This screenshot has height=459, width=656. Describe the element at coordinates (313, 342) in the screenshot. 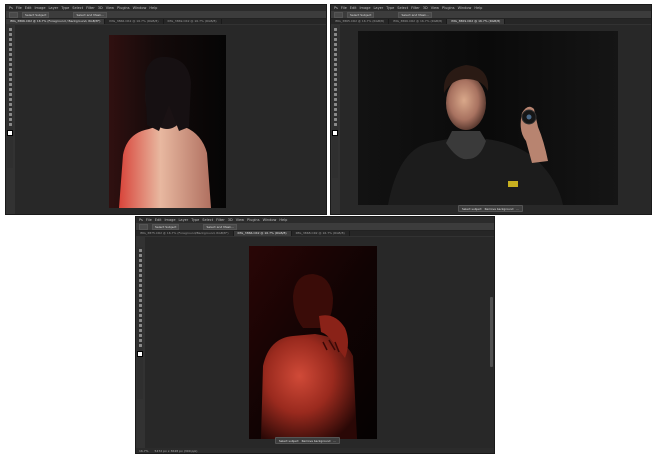

I see `photo-woman-red` at that location.